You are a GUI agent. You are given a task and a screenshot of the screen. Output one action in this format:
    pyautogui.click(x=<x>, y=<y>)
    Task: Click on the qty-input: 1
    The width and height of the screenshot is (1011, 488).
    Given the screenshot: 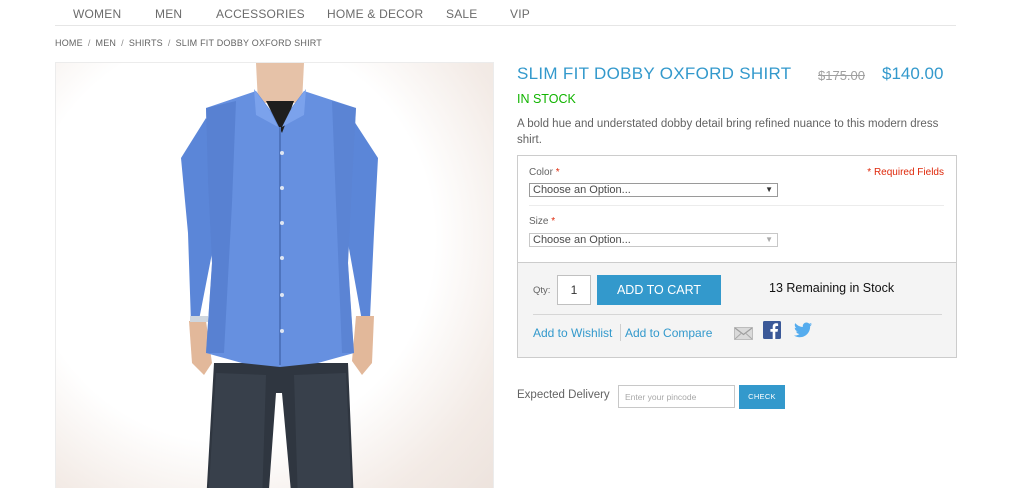 What is the action you would take?
    pyautogui.click(x=574, y=290)
    